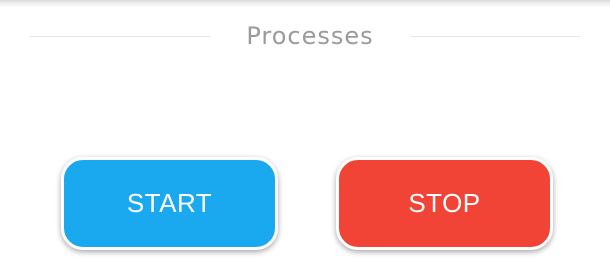 This screenshot has width=610, height=279. I want to click on start-button-label: START, so click(169, 203).